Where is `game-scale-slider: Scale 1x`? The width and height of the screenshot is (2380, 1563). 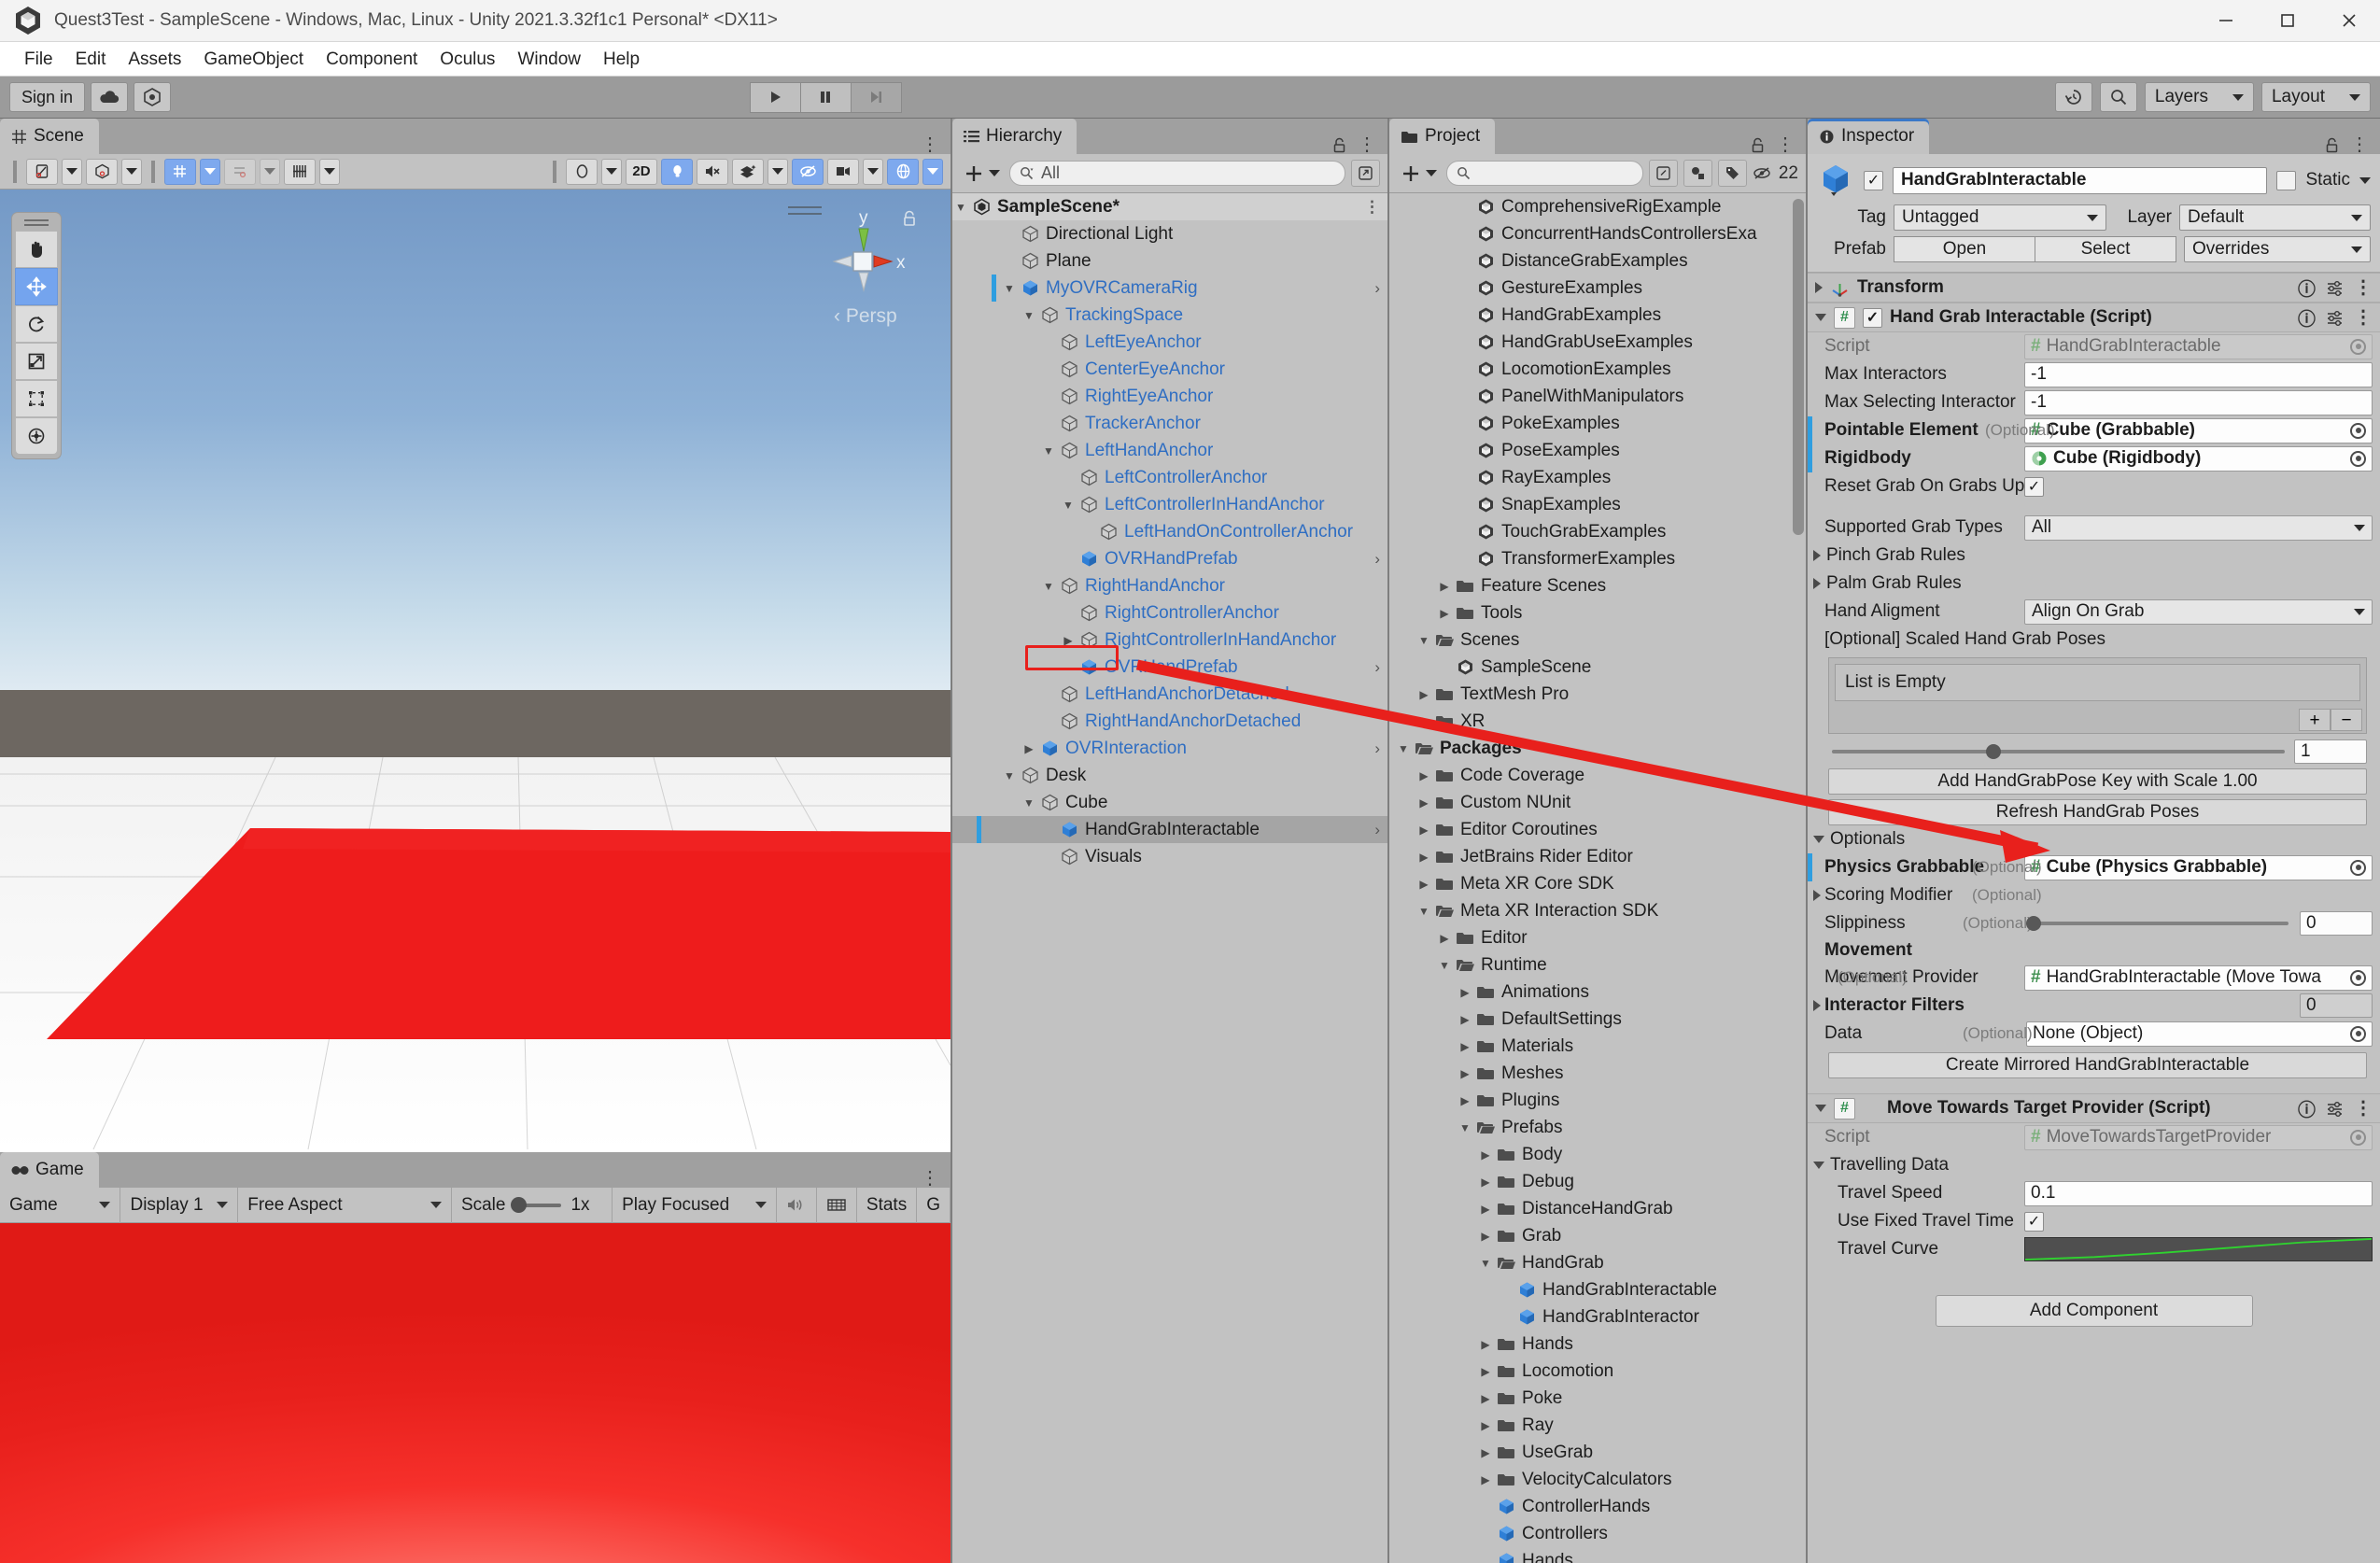
game-scale-slider: Scale 1x is located at coordinates (532, 1205).